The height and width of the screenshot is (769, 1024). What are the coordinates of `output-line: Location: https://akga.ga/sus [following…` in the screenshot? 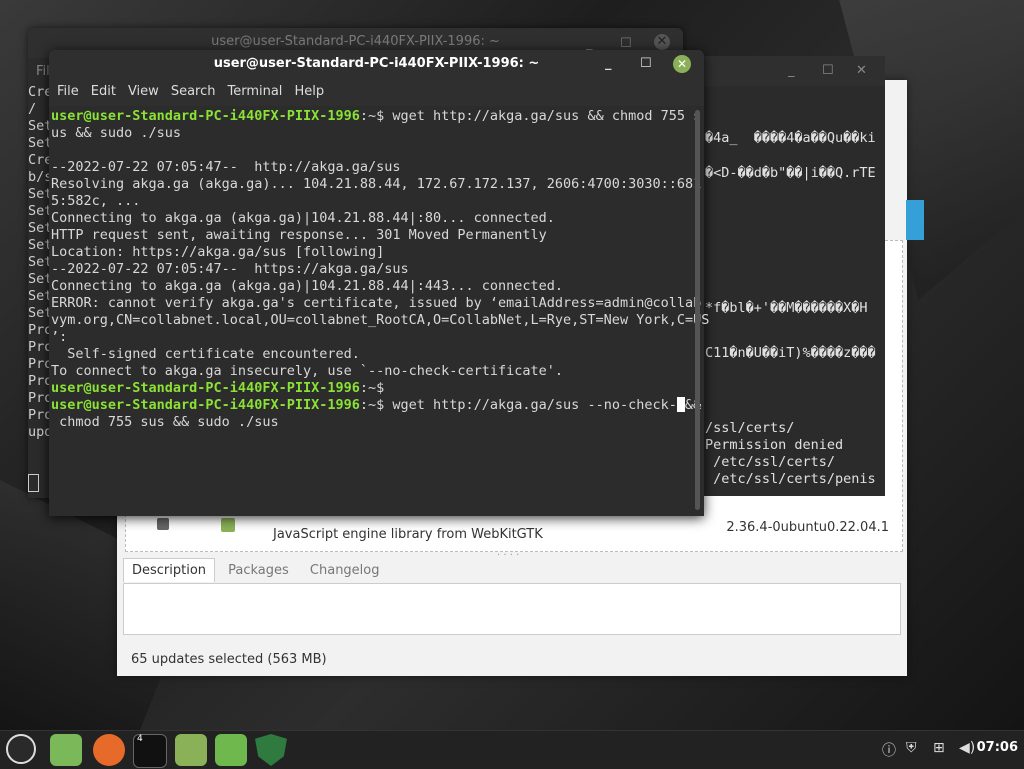 It's located at (218, 252).